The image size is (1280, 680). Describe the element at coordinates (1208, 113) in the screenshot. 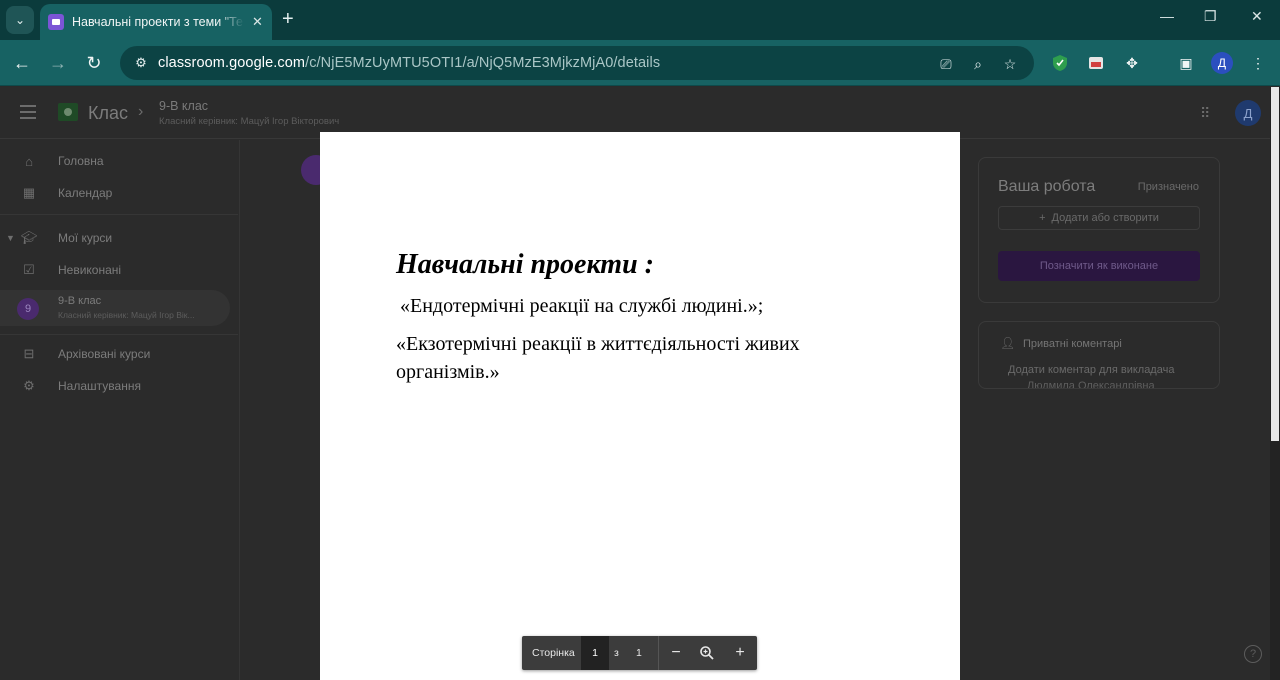

I see `apps-grid-icon: ⠿` at that location.